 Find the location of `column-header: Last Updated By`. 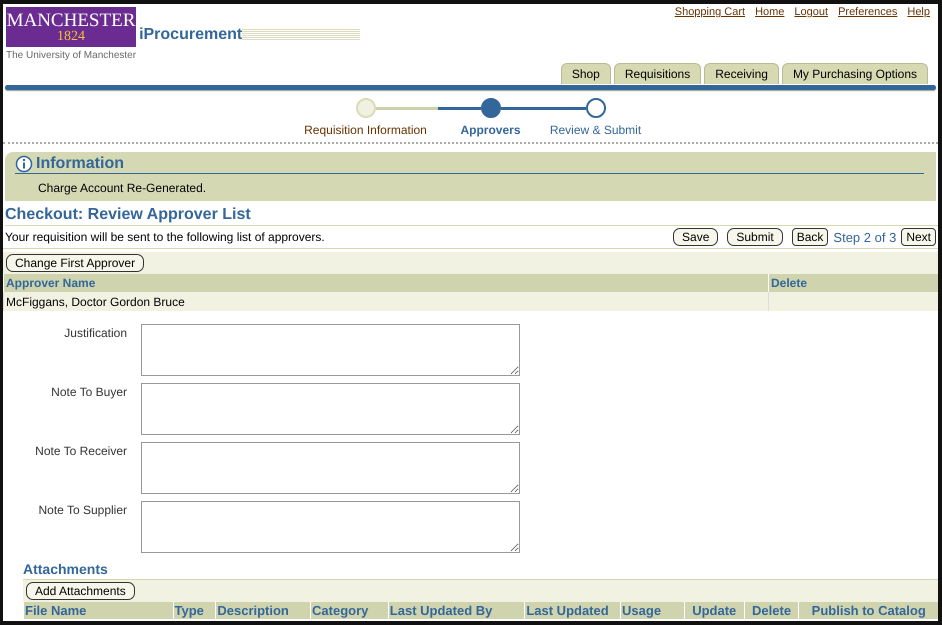

column-header: Last Updated By is located at coordinates (456, 610).